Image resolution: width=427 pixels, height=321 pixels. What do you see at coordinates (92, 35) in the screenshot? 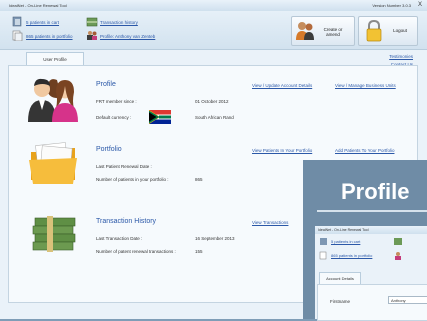
I see `profile-icon` at bounding box center [92, 35].